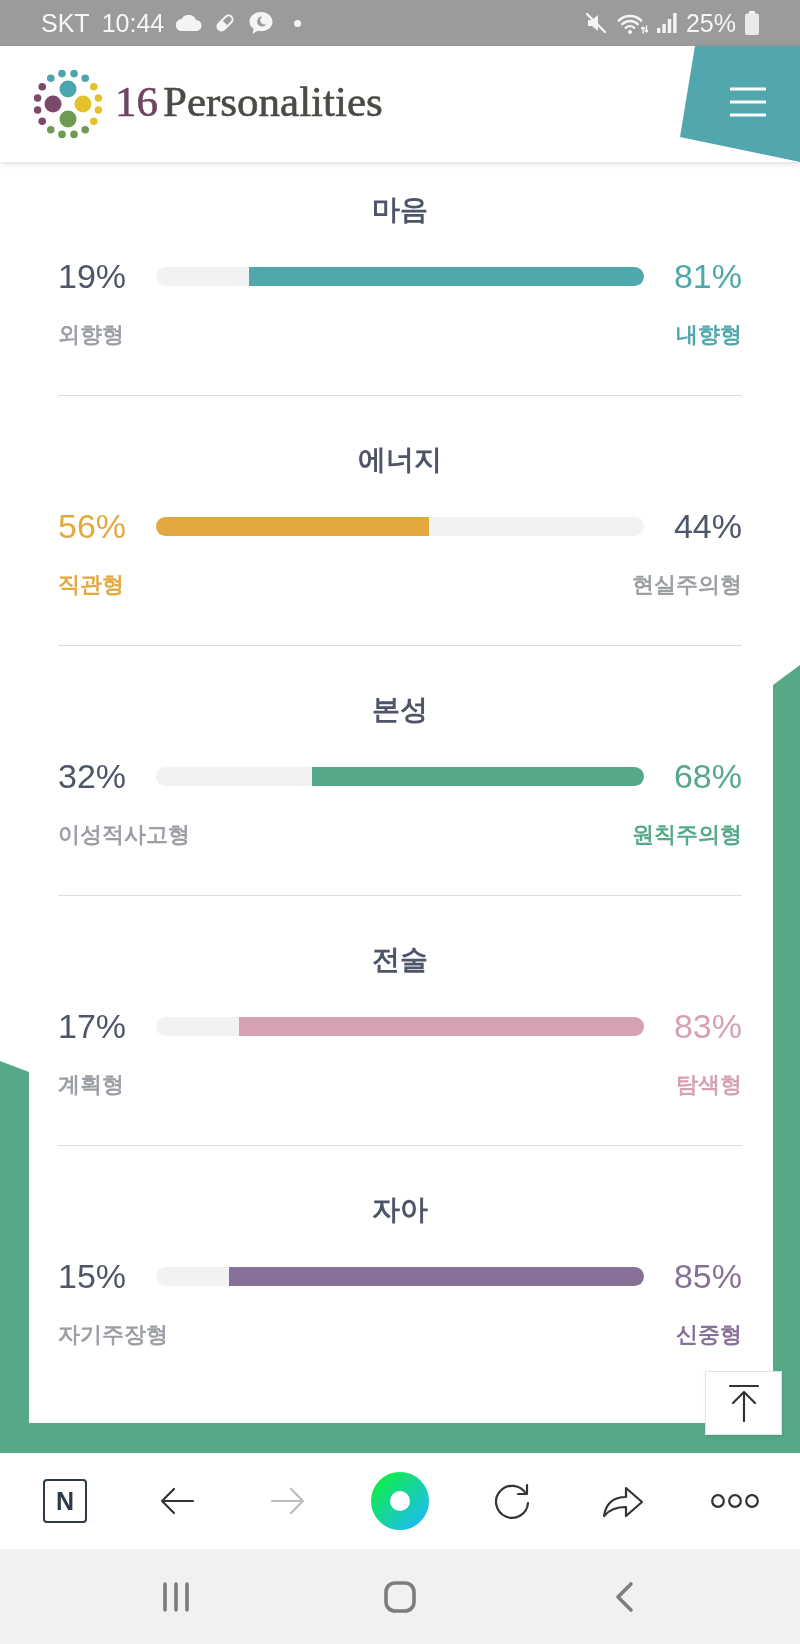 Image resolution: width=800 pixels, height=1644 pixels. Describe the element at coordinates (631, 23) in the screenshot. I see `wifi-icon` at that location.